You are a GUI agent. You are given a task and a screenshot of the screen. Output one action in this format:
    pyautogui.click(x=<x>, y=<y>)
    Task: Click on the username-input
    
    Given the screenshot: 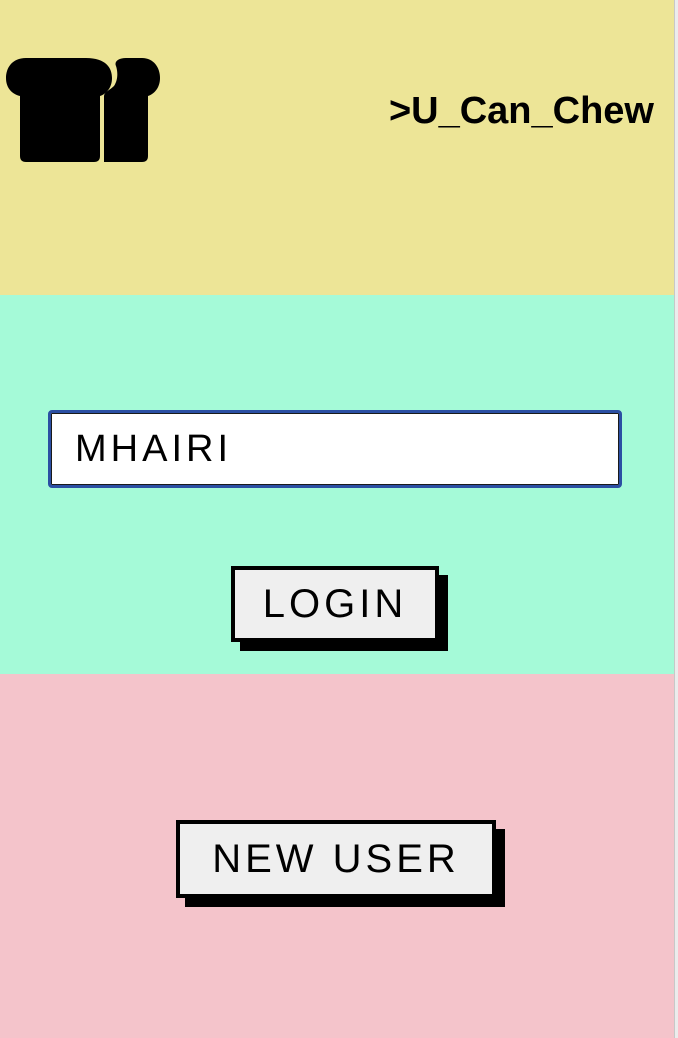 What is the action you would take?
    pyautogui.click(x=335, y=449)
    